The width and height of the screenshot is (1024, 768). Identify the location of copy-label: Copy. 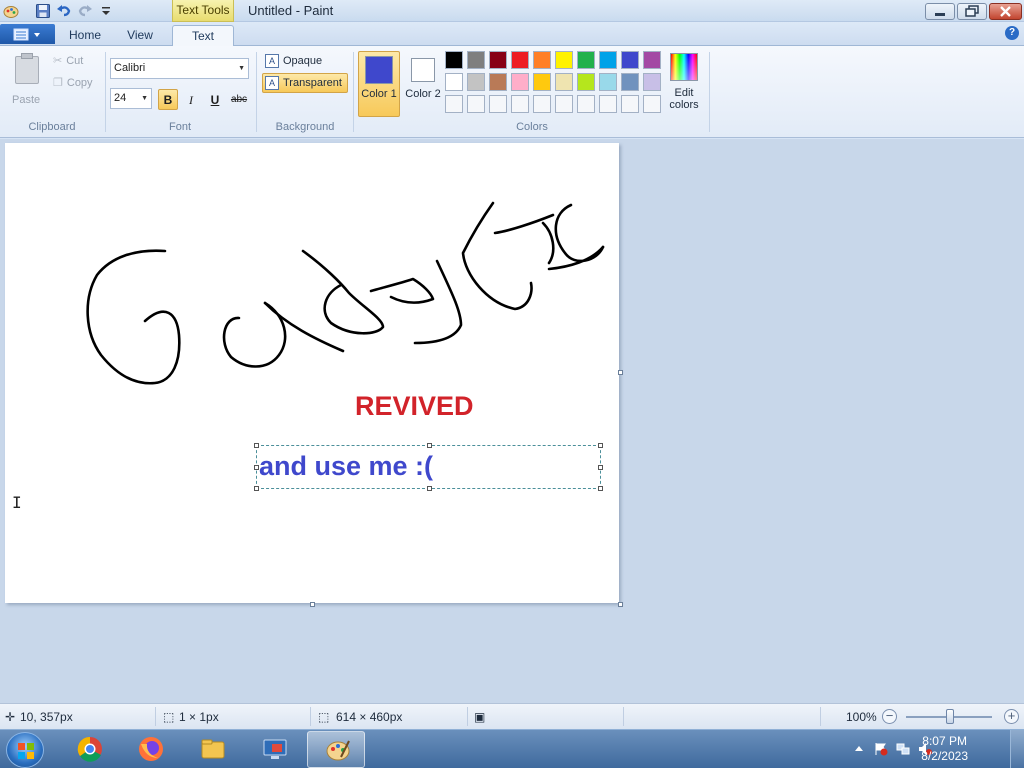
(79, 83).